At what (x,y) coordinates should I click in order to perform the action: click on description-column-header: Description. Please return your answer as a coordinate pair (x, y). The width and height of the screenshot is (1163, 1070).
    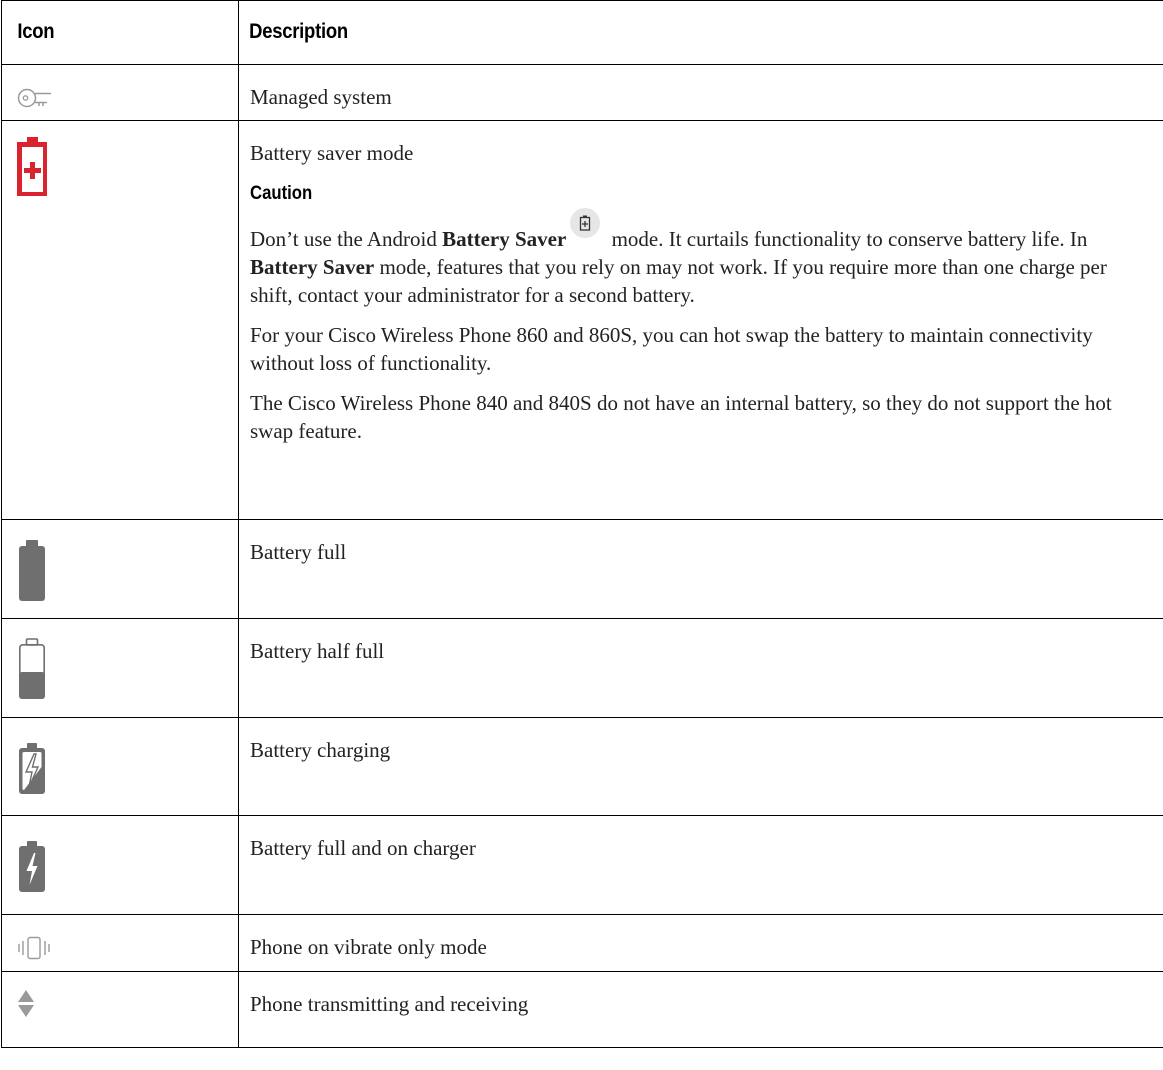
    Looking at the image, I should click on (648, 32).